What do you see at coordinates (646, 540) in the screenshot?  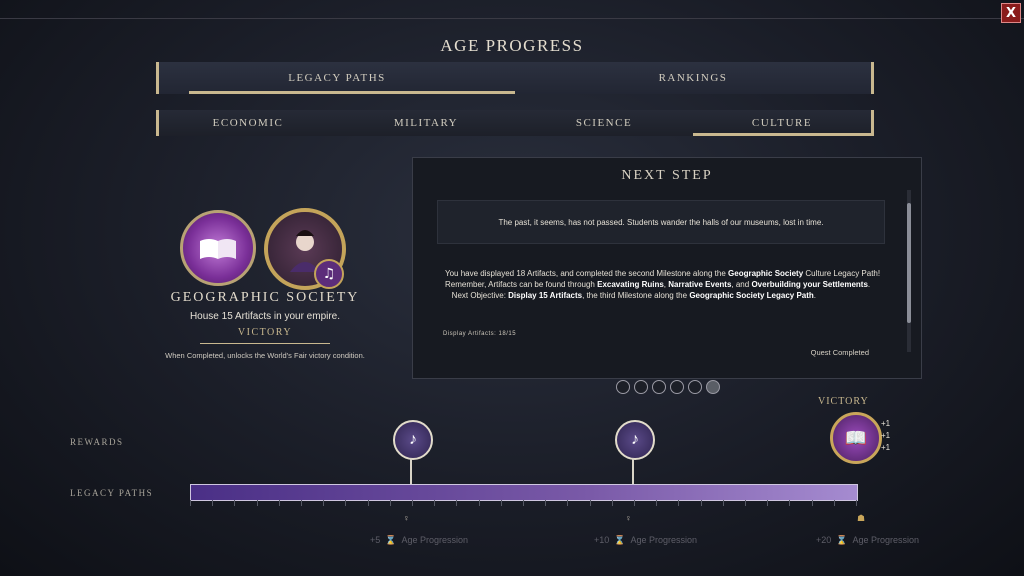 I see `milestone-label: +10 ⌛ Age Progression` at bounding box center [646, 540].